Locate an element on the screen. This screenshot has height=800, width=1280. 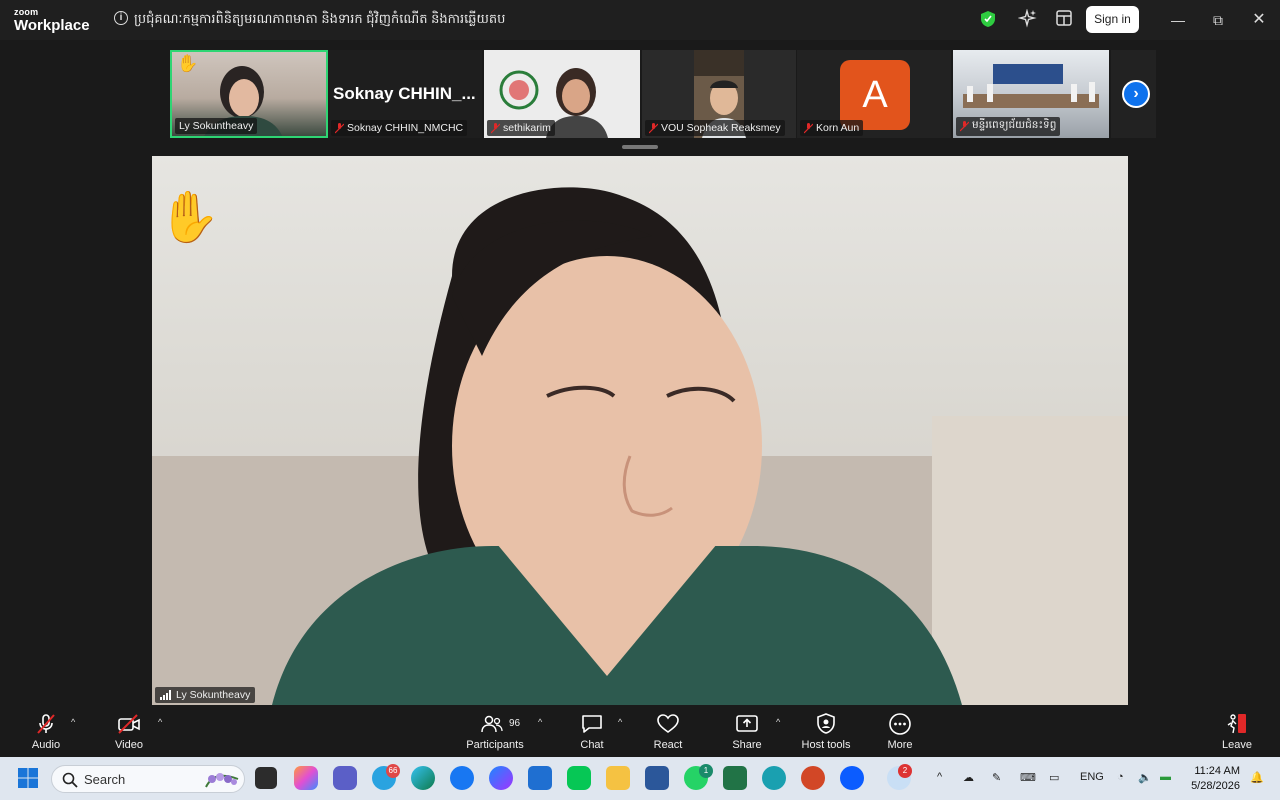
camera-off-icon is located at coordinates (129, 724).